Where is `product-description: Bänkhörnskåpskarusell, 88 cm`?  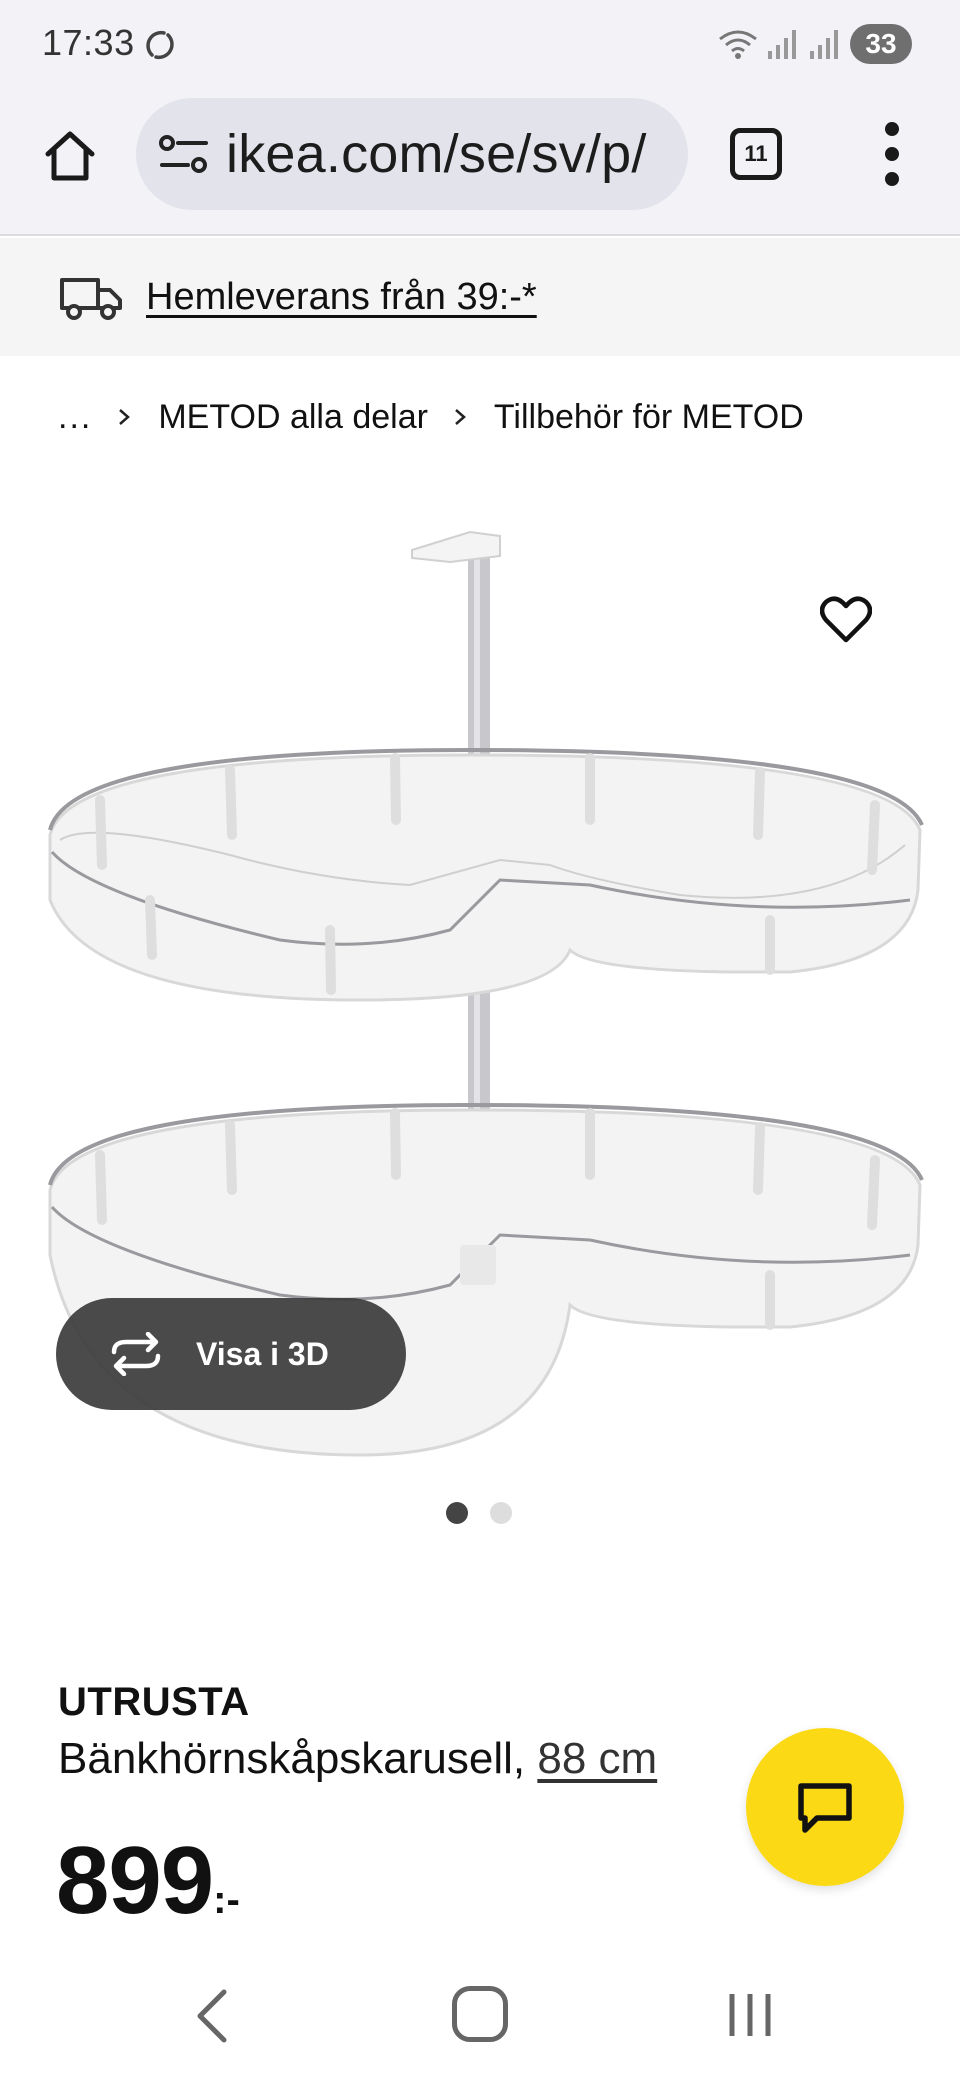
product-description: Bänkhörnskåpskarusell, 88 cm is located at coordinates (357, 1759).